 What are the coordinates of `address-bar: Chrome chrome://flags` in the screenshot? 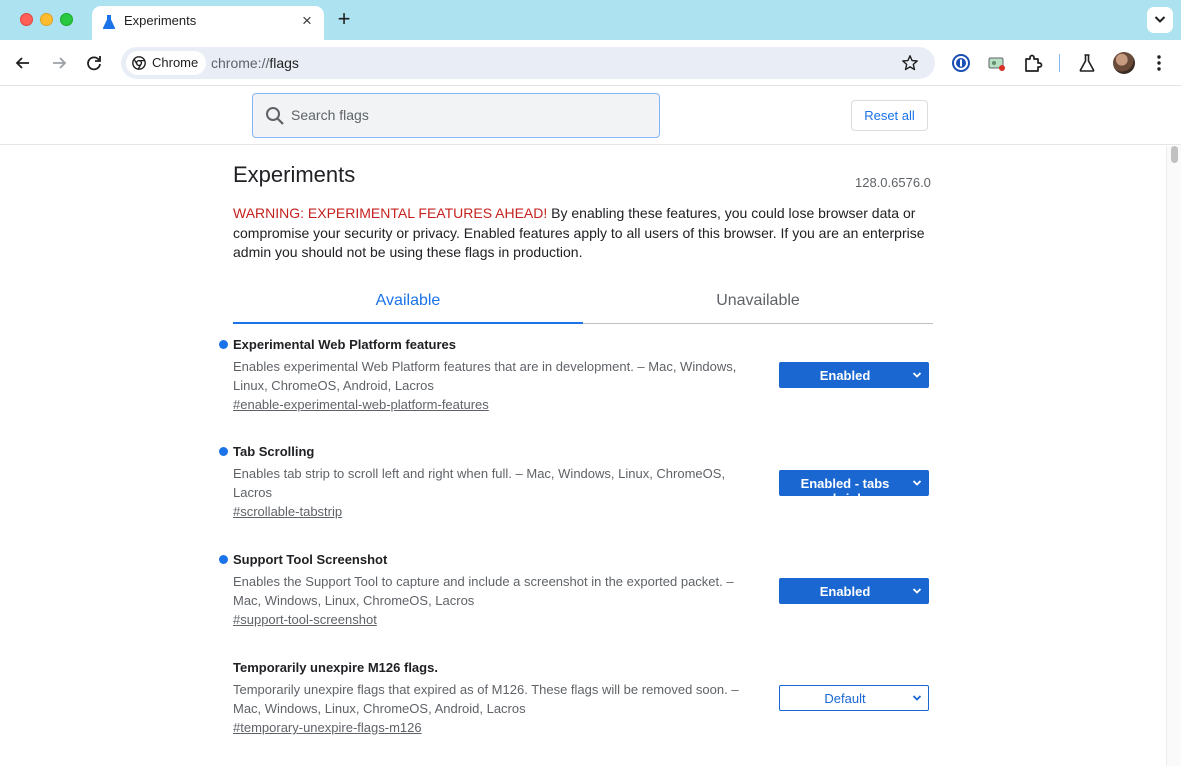 It's located at (528, 63).